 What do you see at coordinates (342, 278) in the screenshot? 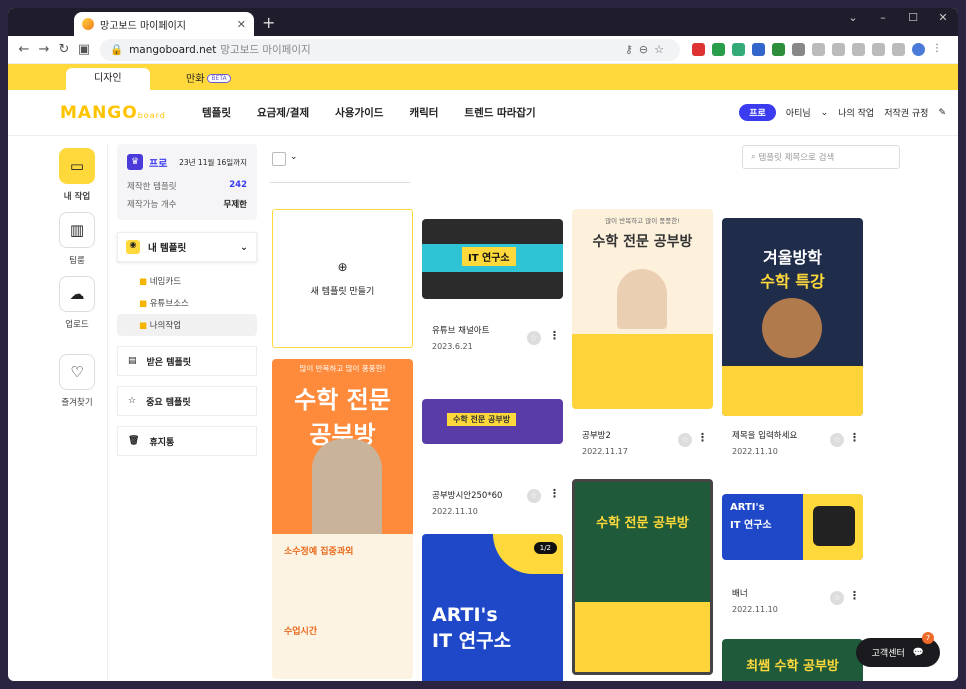
I see `new-template-button: ⊕ 새 템플릿 만들기` at bounding box center [342, 278].